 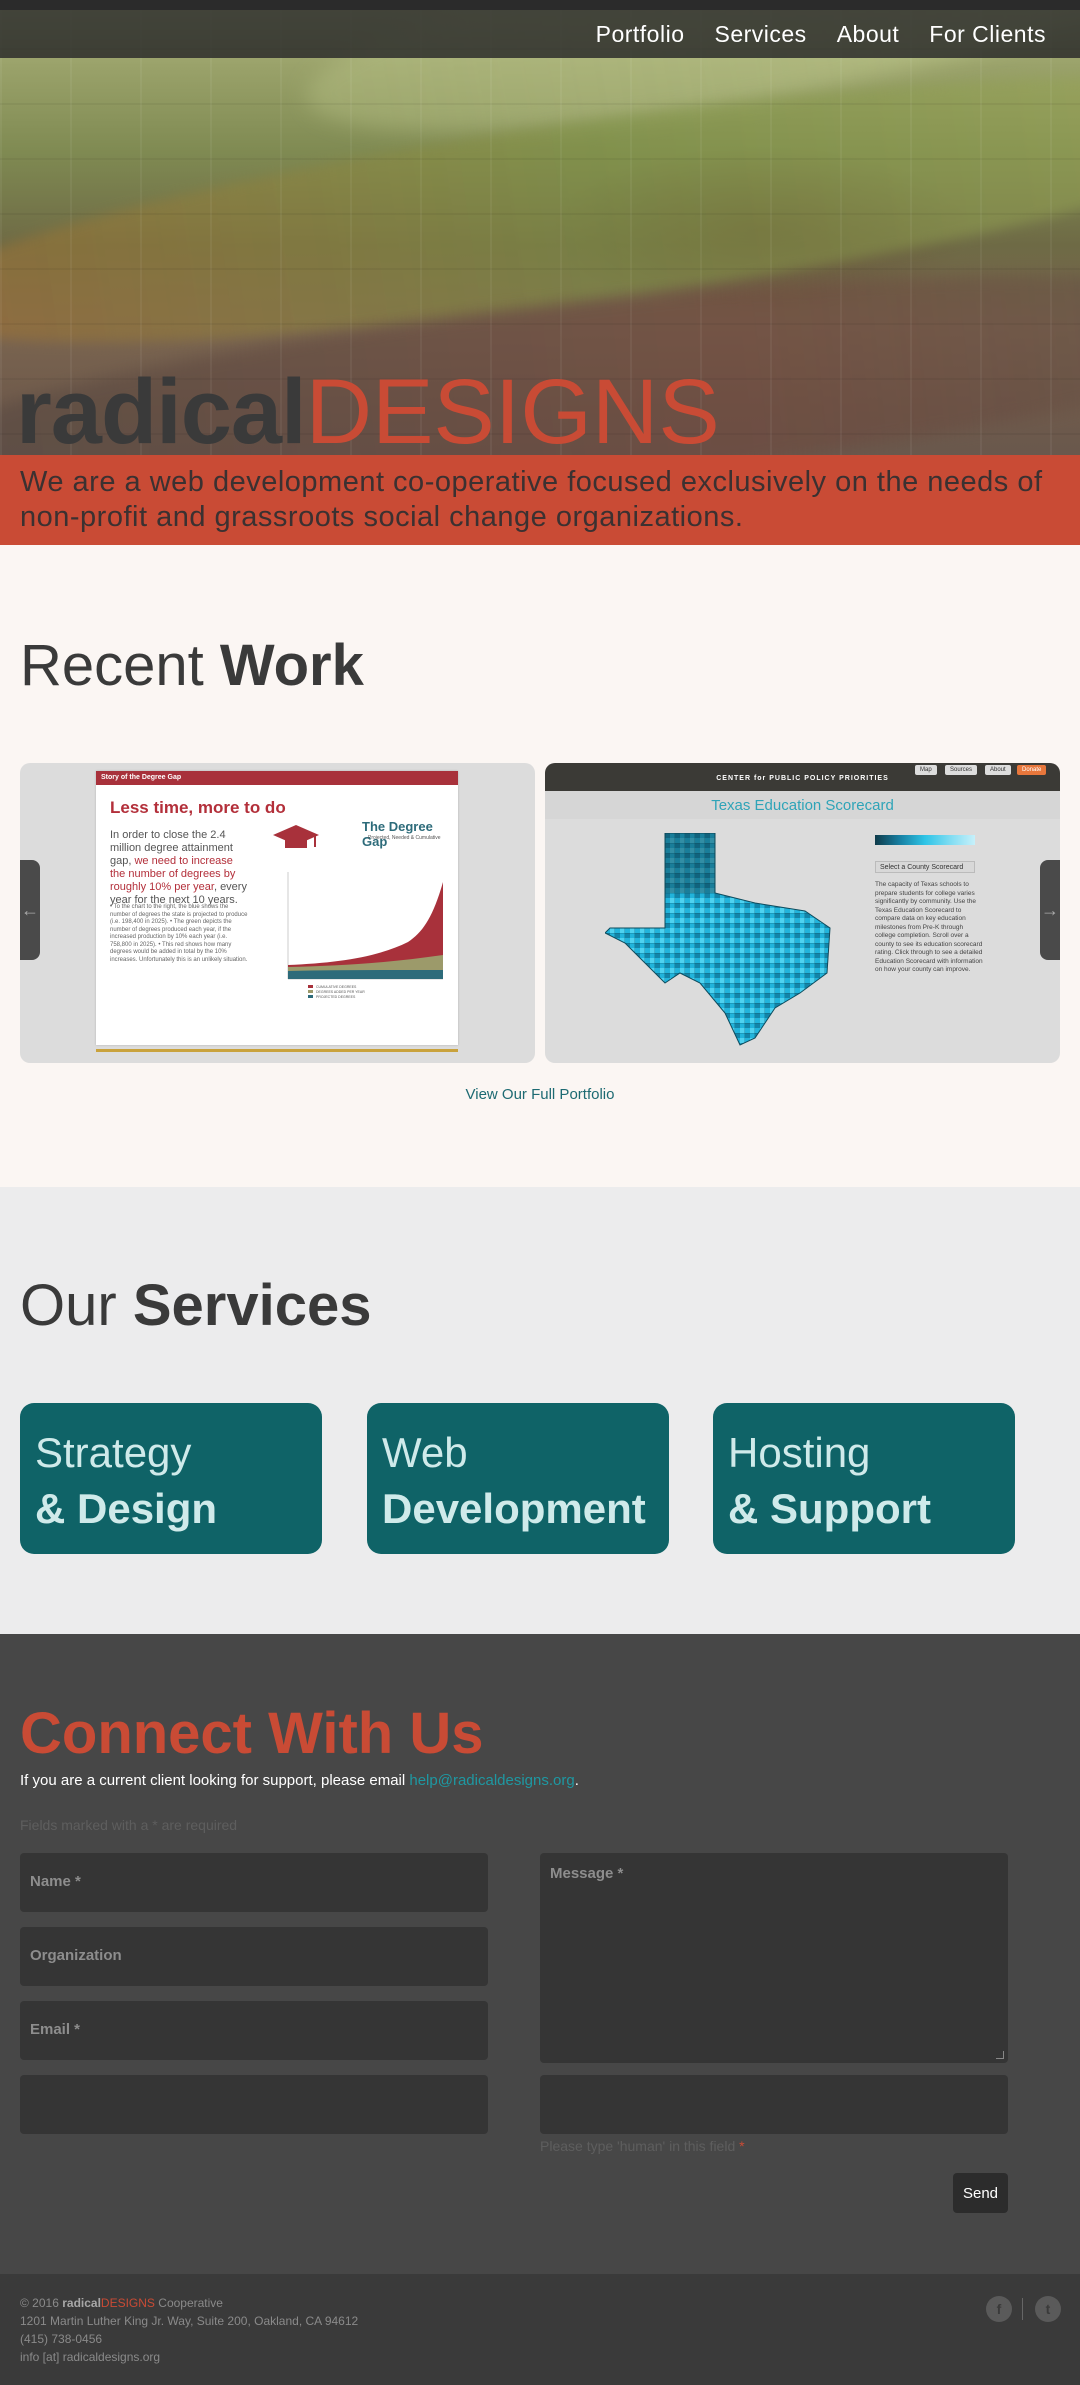 I want to click on site-logo: radicalDESIGNS, so click(x=368, y=412).